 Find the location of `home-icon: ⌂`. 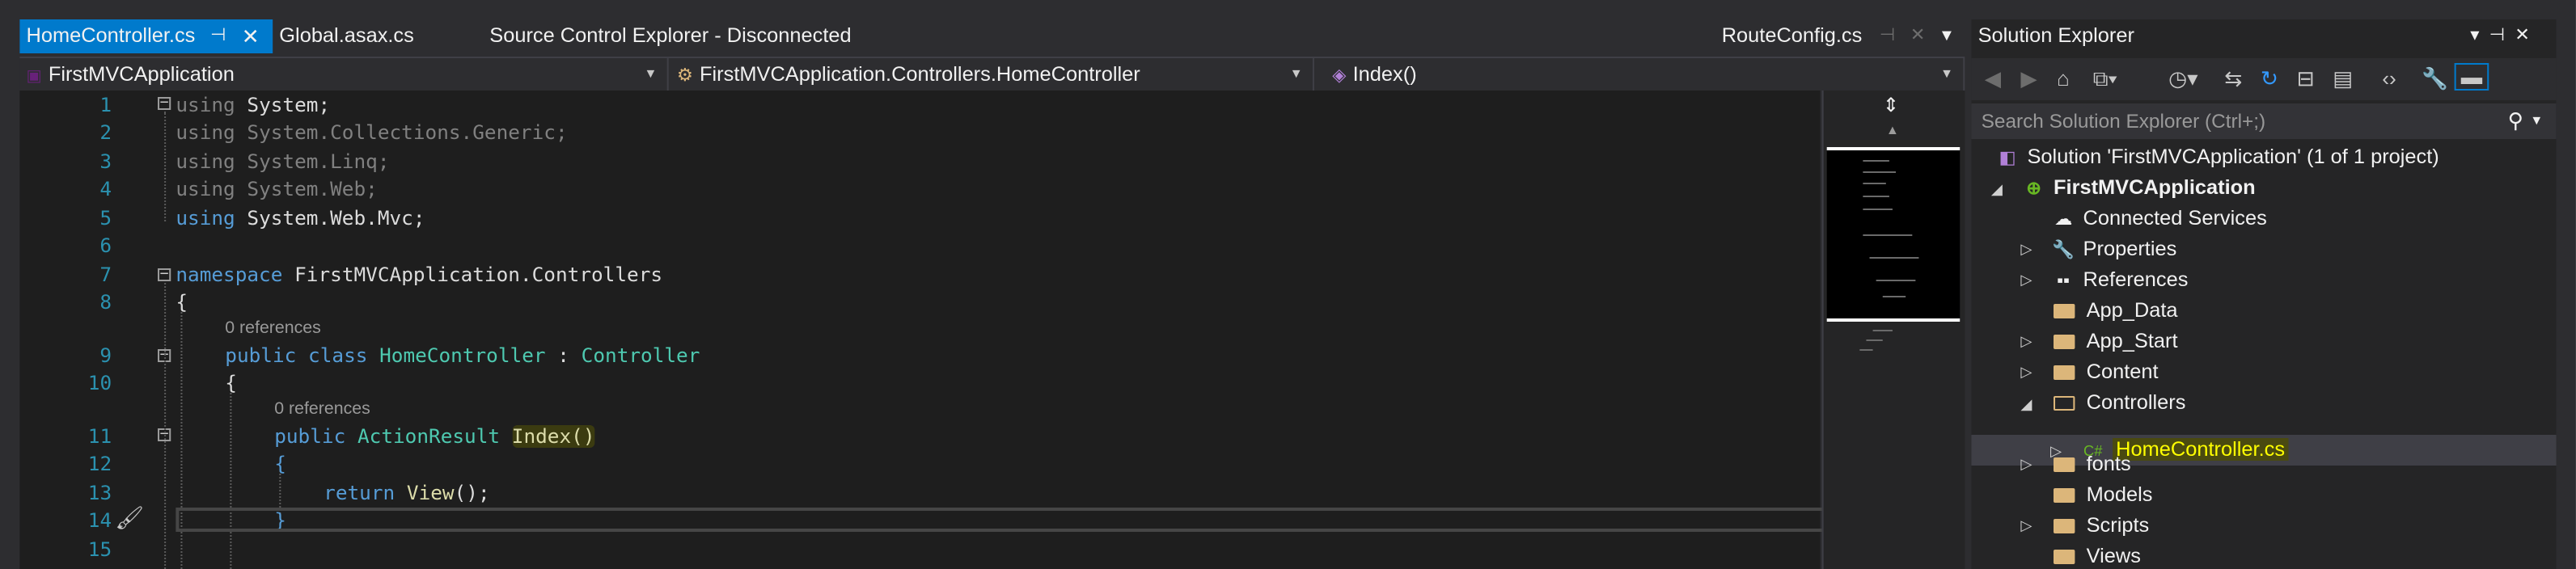

home-icon: ⌂ is located at coordinates (2063, 78).